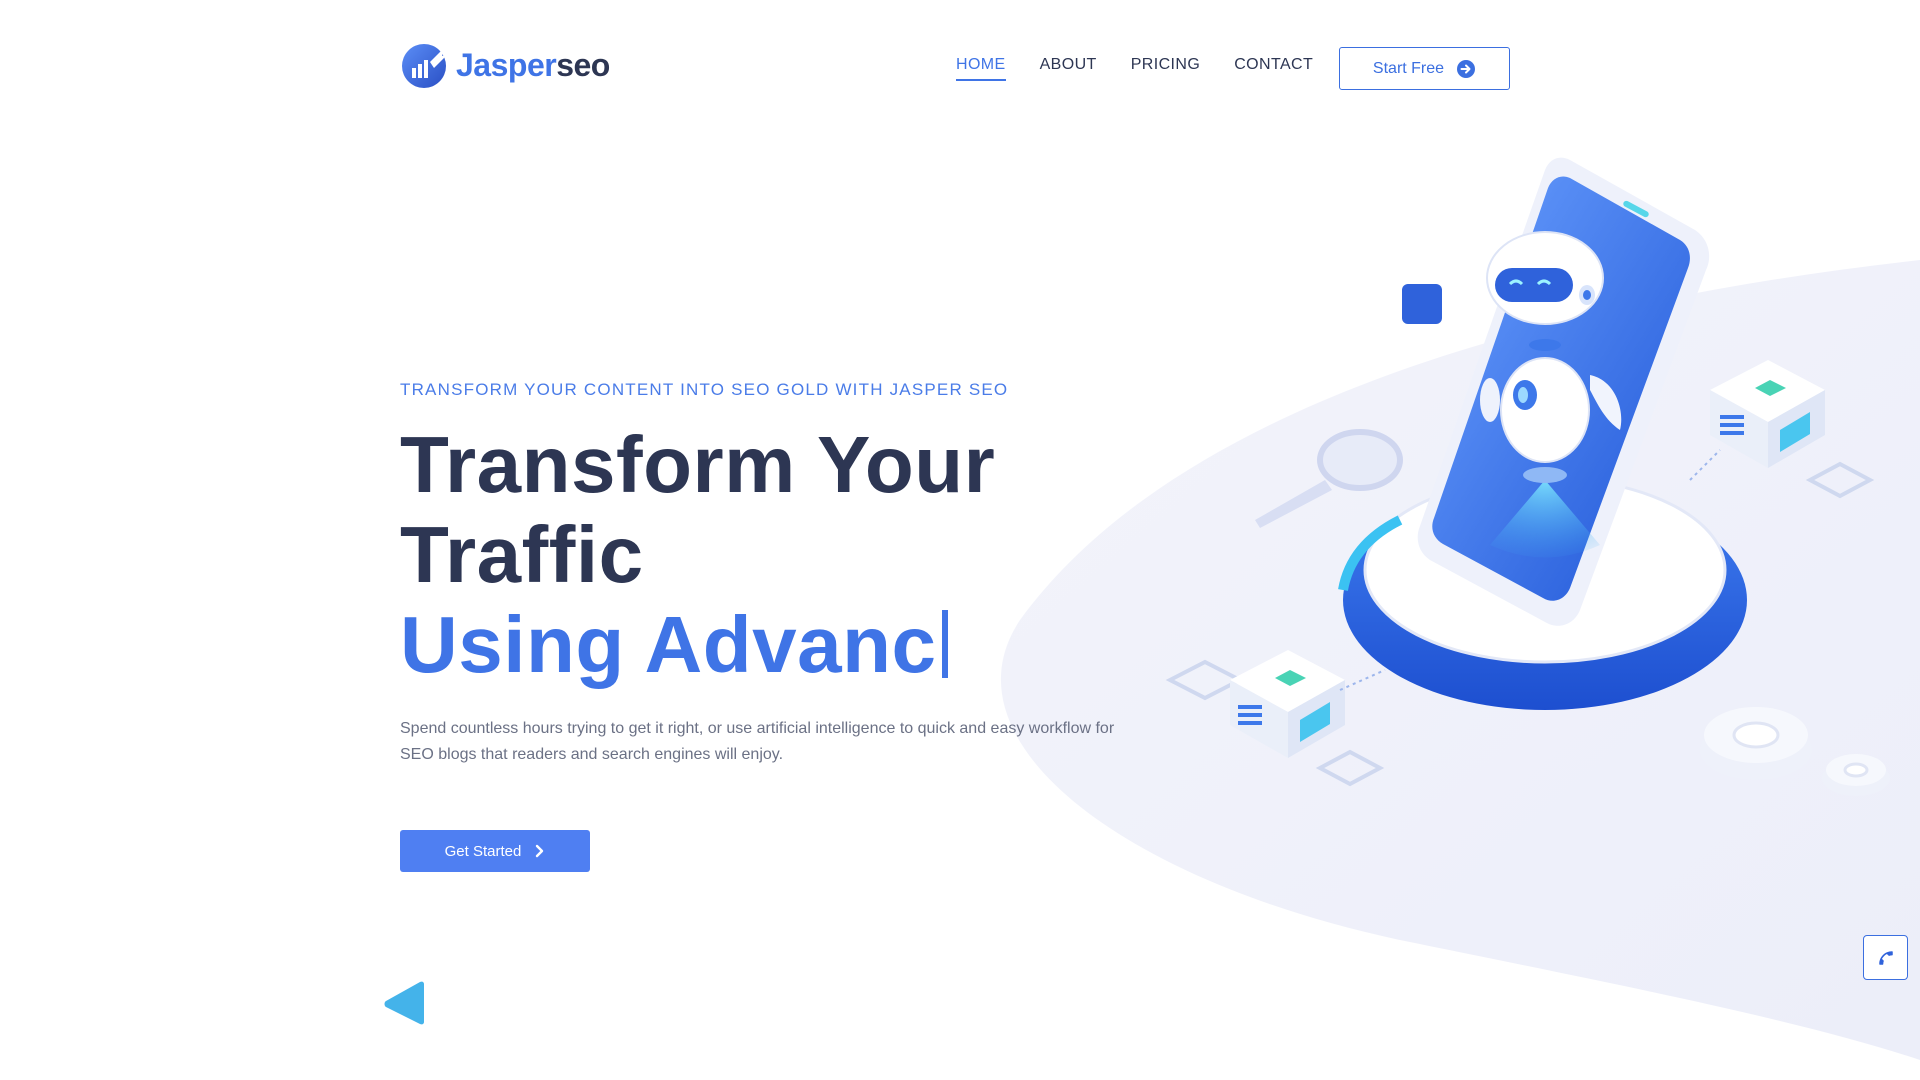  Describe the element at coordinates (1329, 478) in the screenshot. I see `magnifier-icon` at that location.